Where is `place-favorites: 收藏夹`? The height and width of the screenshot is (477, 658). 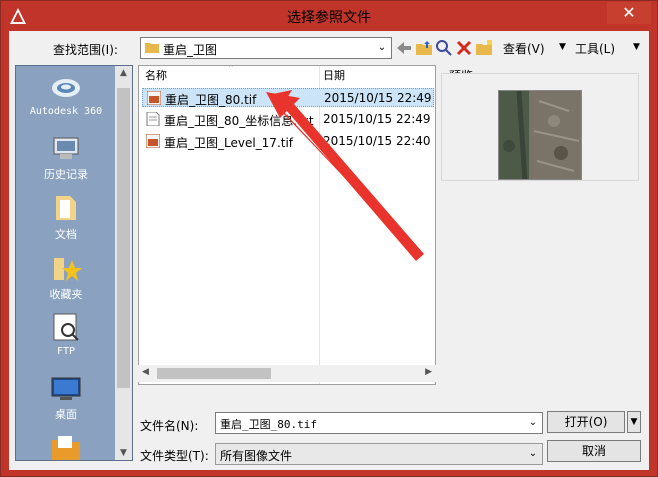
place-favorites: 收藏夹 is located at coordinates (66, 277).